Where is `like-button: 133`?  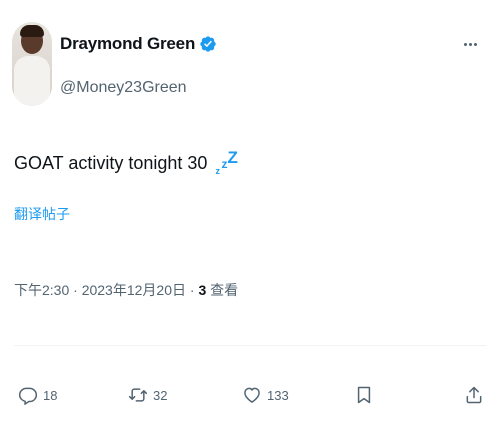
like-button: 133 is located at coordinates (265, 395).